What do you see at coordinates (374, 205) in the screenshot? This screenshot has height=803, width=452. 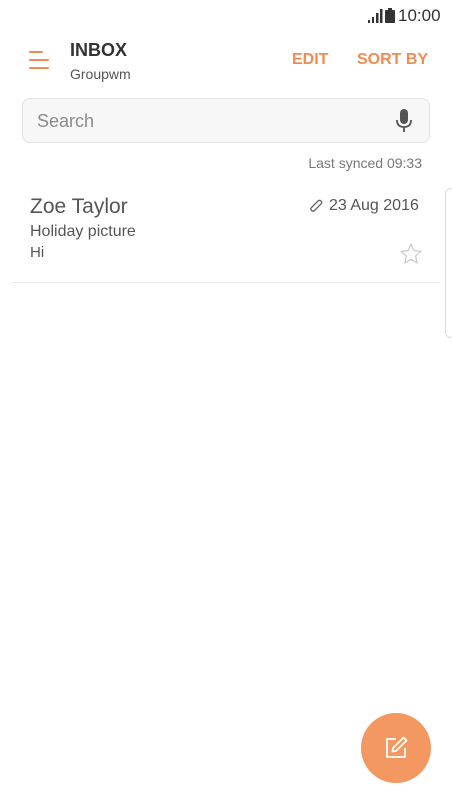 I see `email-date: 23 Aug 2016` at bounding box center [374, 205].